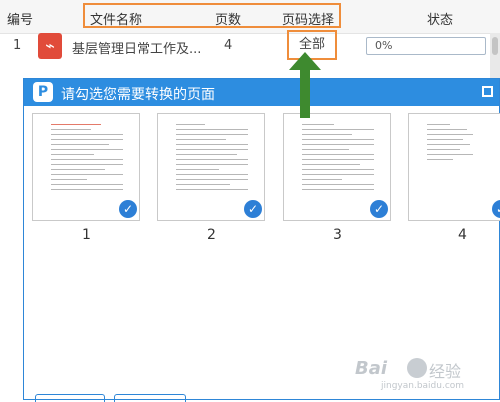 The width and height of the screenshot is (500, 402). What do you see at coordinates (426, 46) in the screenshot?
I see `progress-bar: 0%` at bounding box center [426, 46].